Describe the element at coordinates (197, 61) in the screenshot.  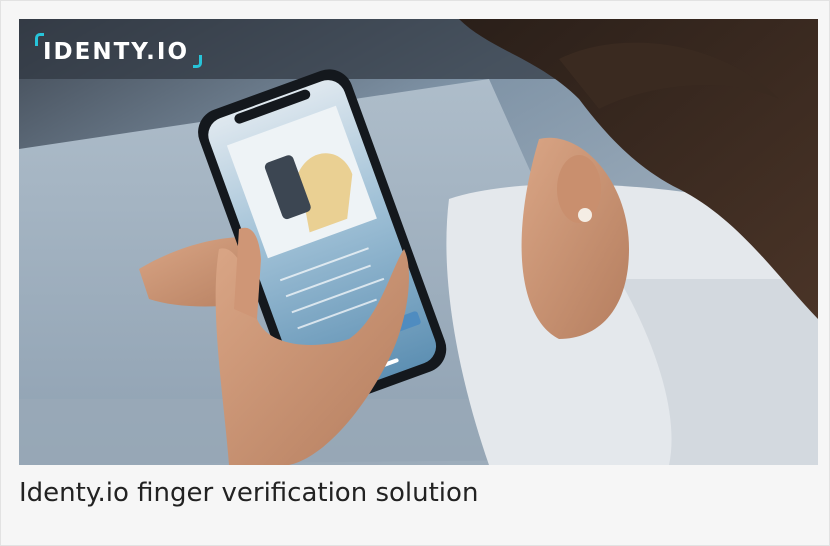
I see `logo-bracket-bottom-right` at that location.